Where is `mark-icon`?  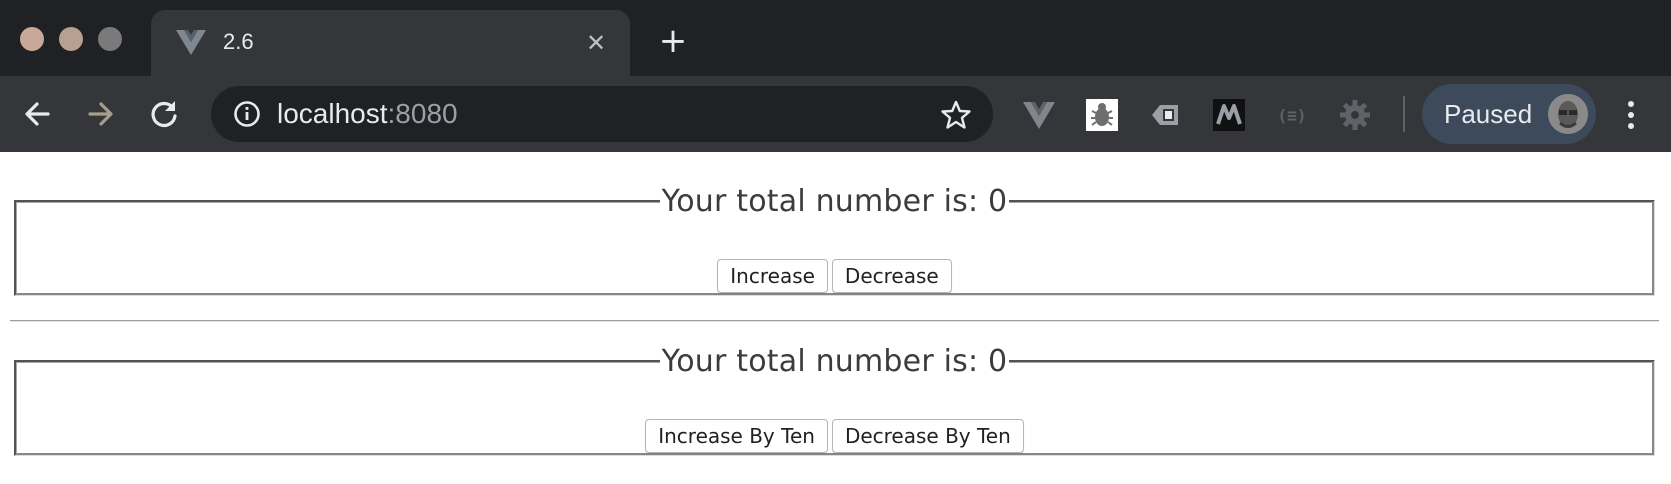 mark-icon is located at coordinates (1229, 115).